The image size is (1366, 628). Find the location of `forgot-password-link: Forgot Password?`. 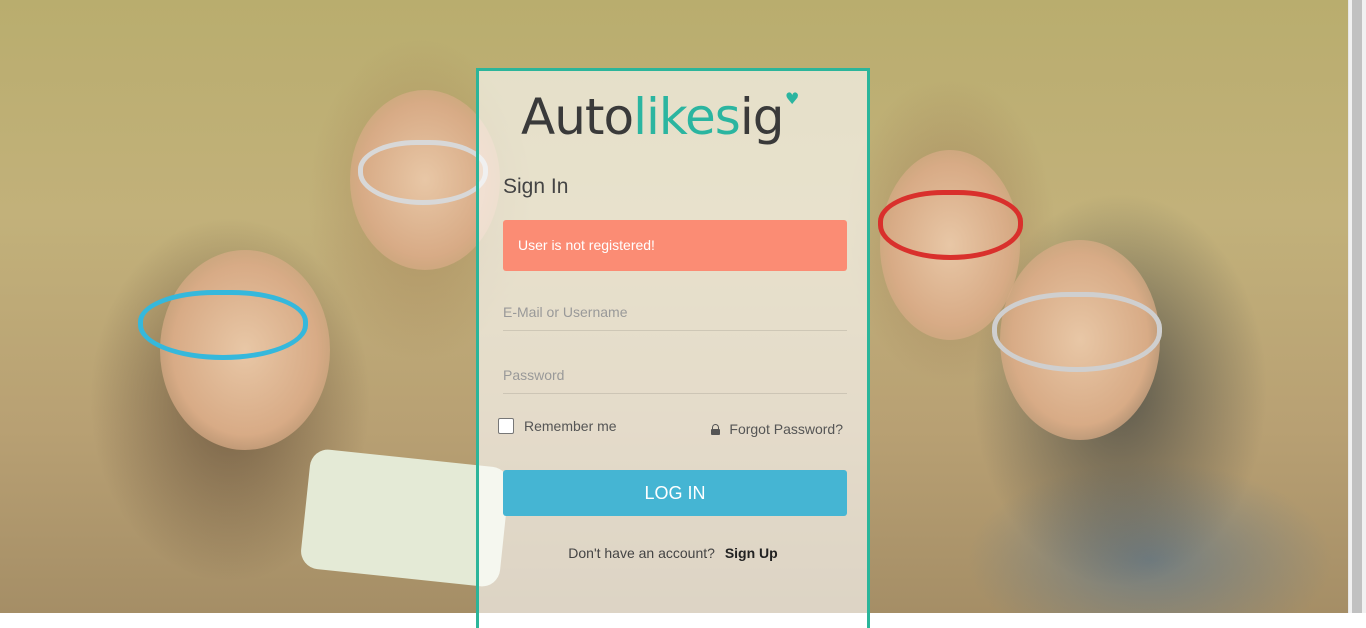

forgot-password-link: Forgot Password? is located at coordinates (777, 429).